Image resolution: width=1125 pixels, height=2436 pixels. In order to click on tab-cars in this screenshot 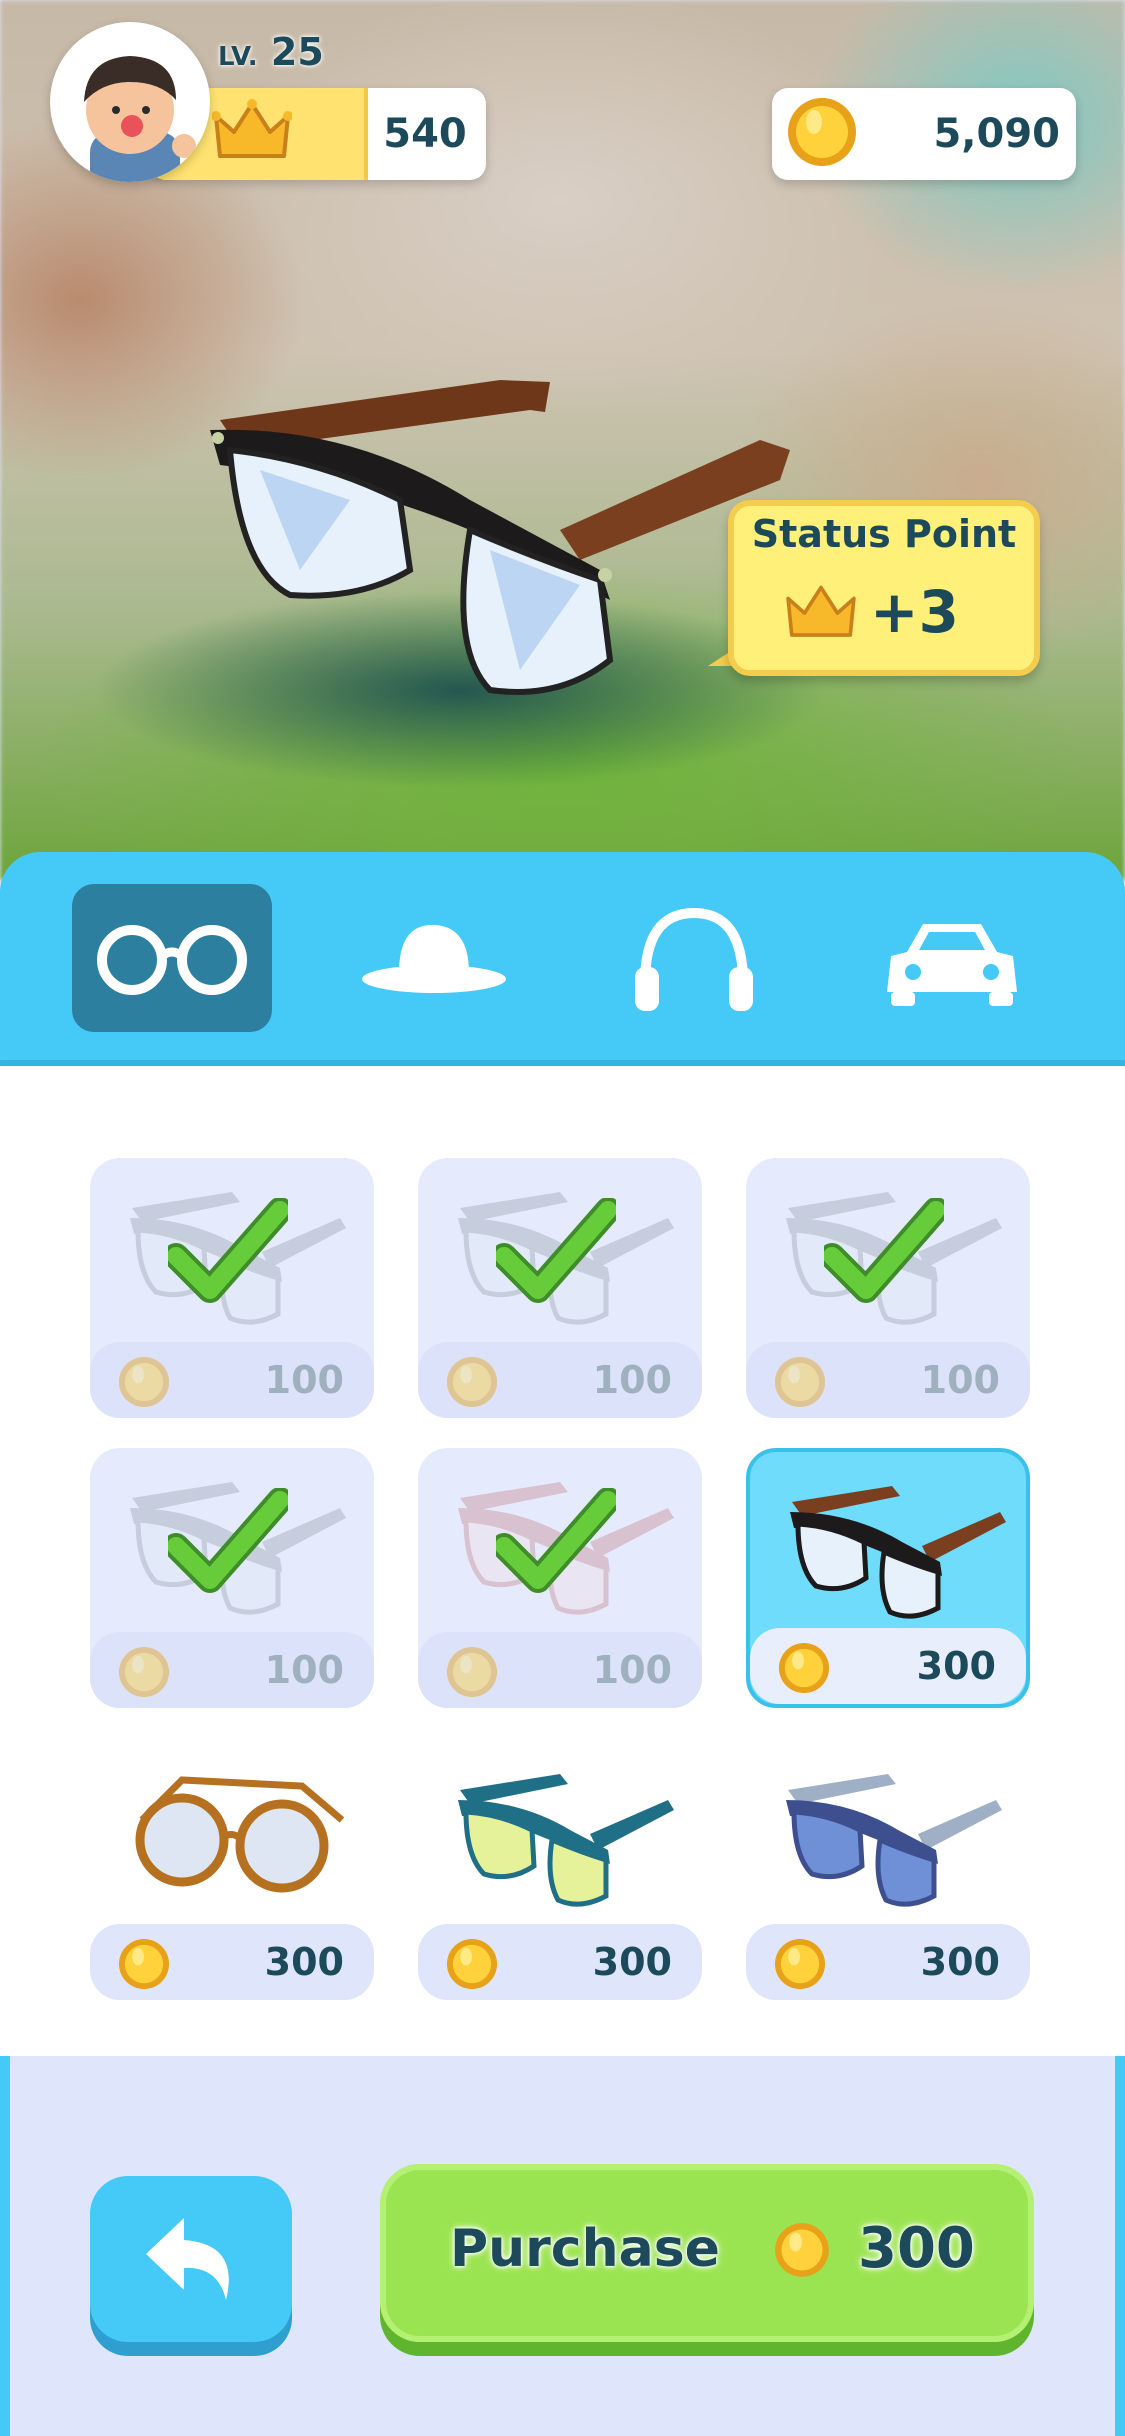, I will do `click(952, 958)`.